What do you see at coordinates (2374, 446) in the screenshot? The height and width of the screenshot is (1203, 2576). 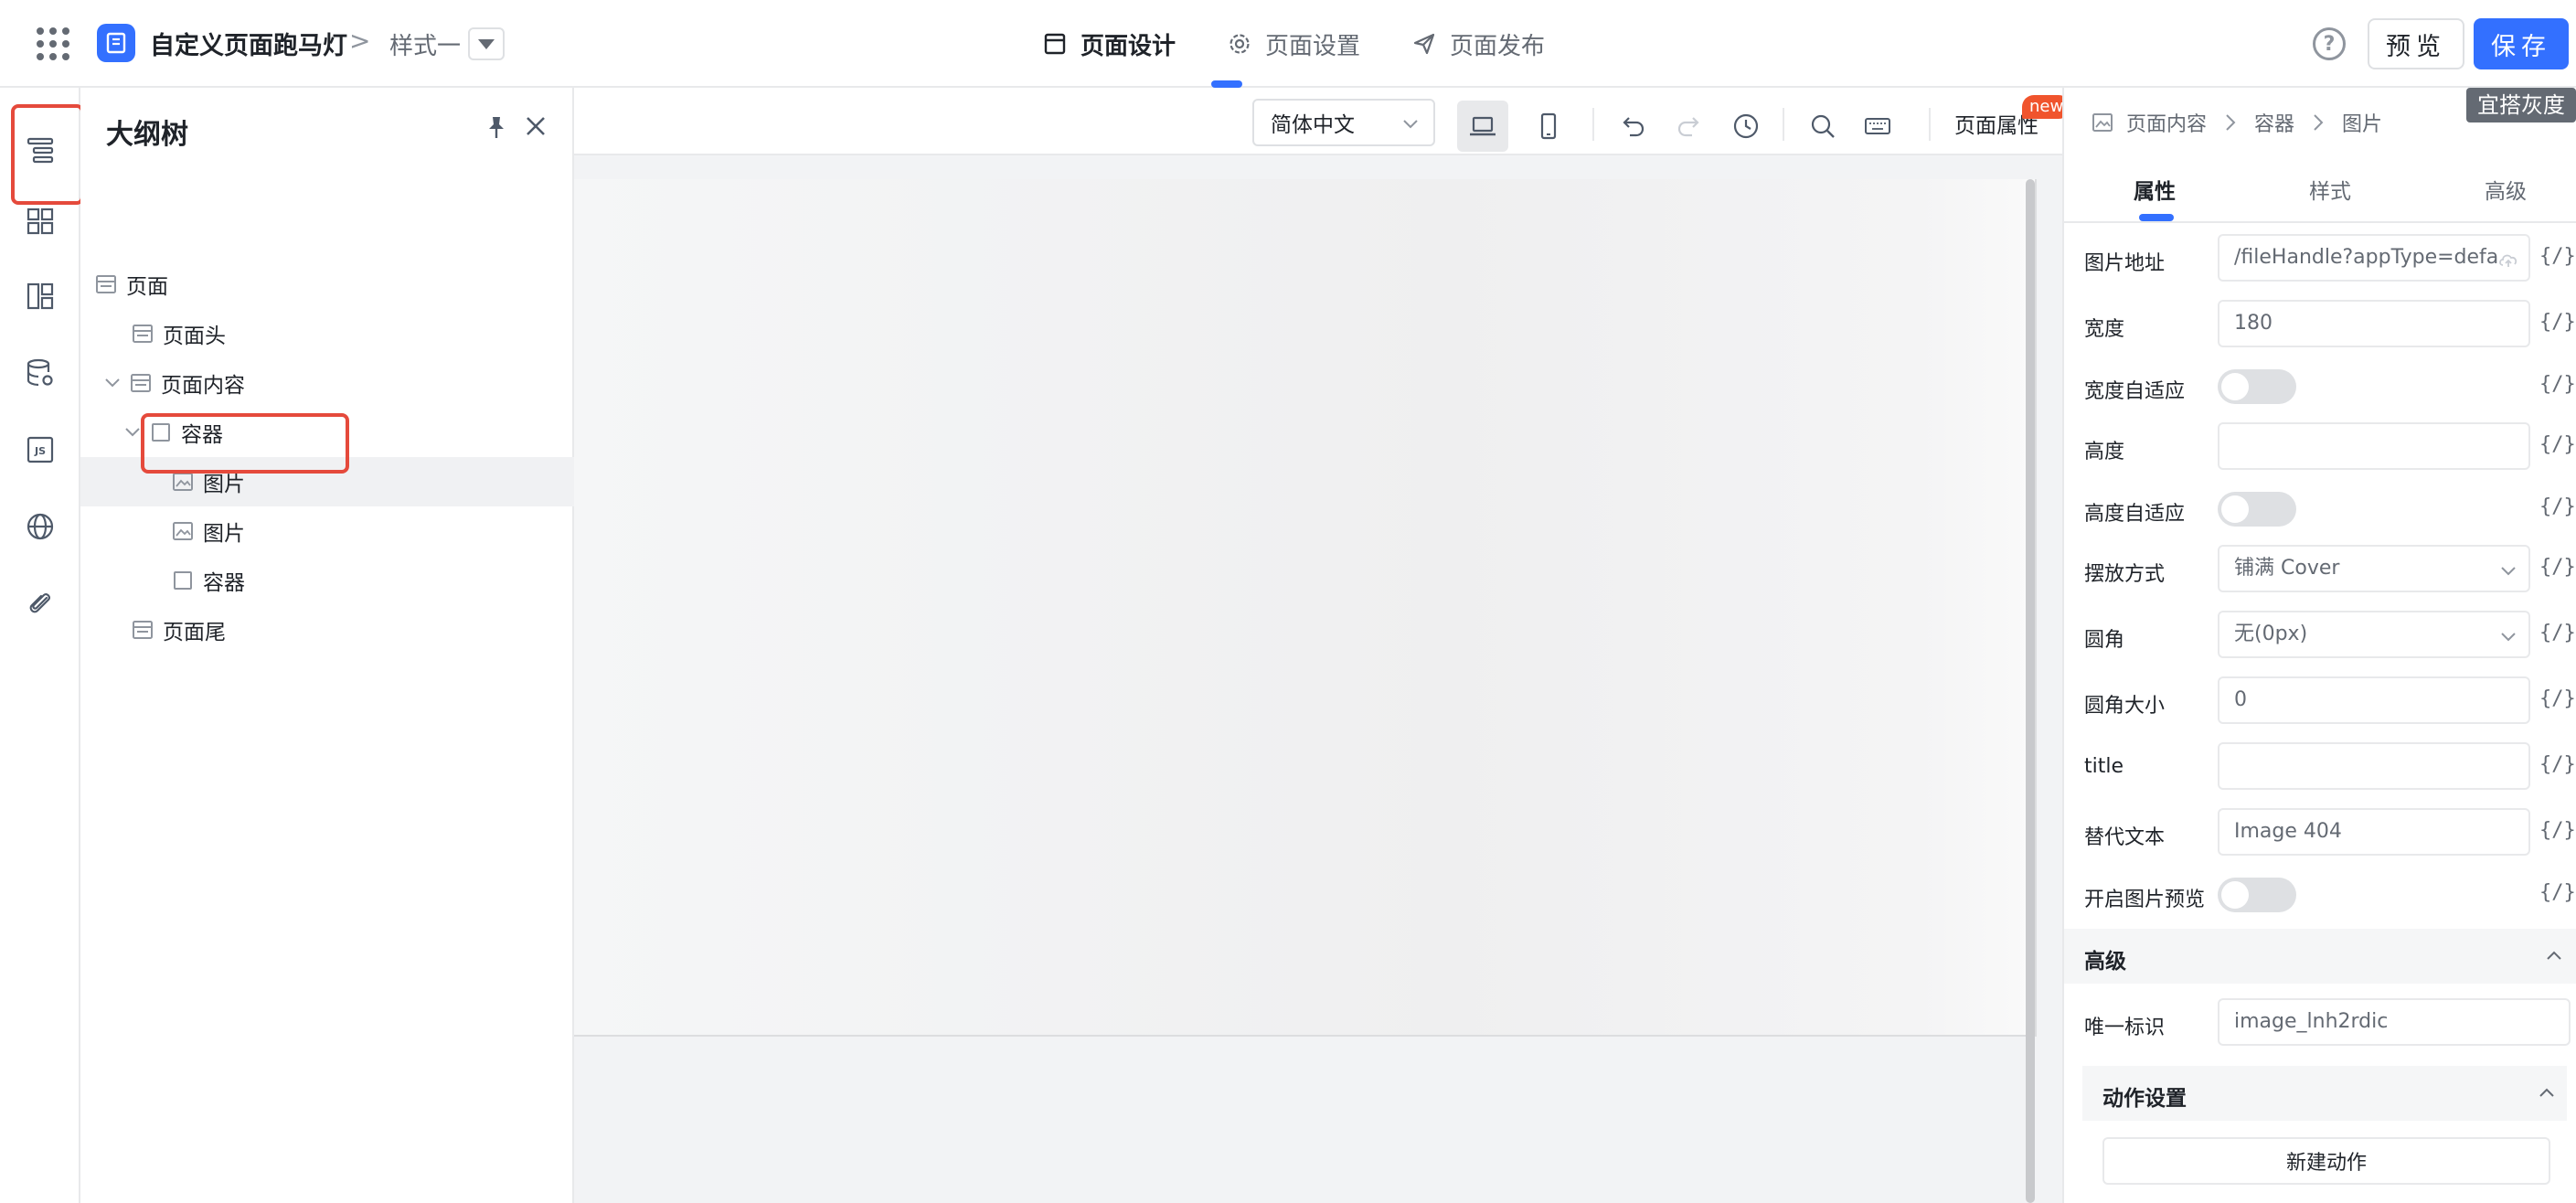 I see `height-input` at bounding box center [2374, 446].